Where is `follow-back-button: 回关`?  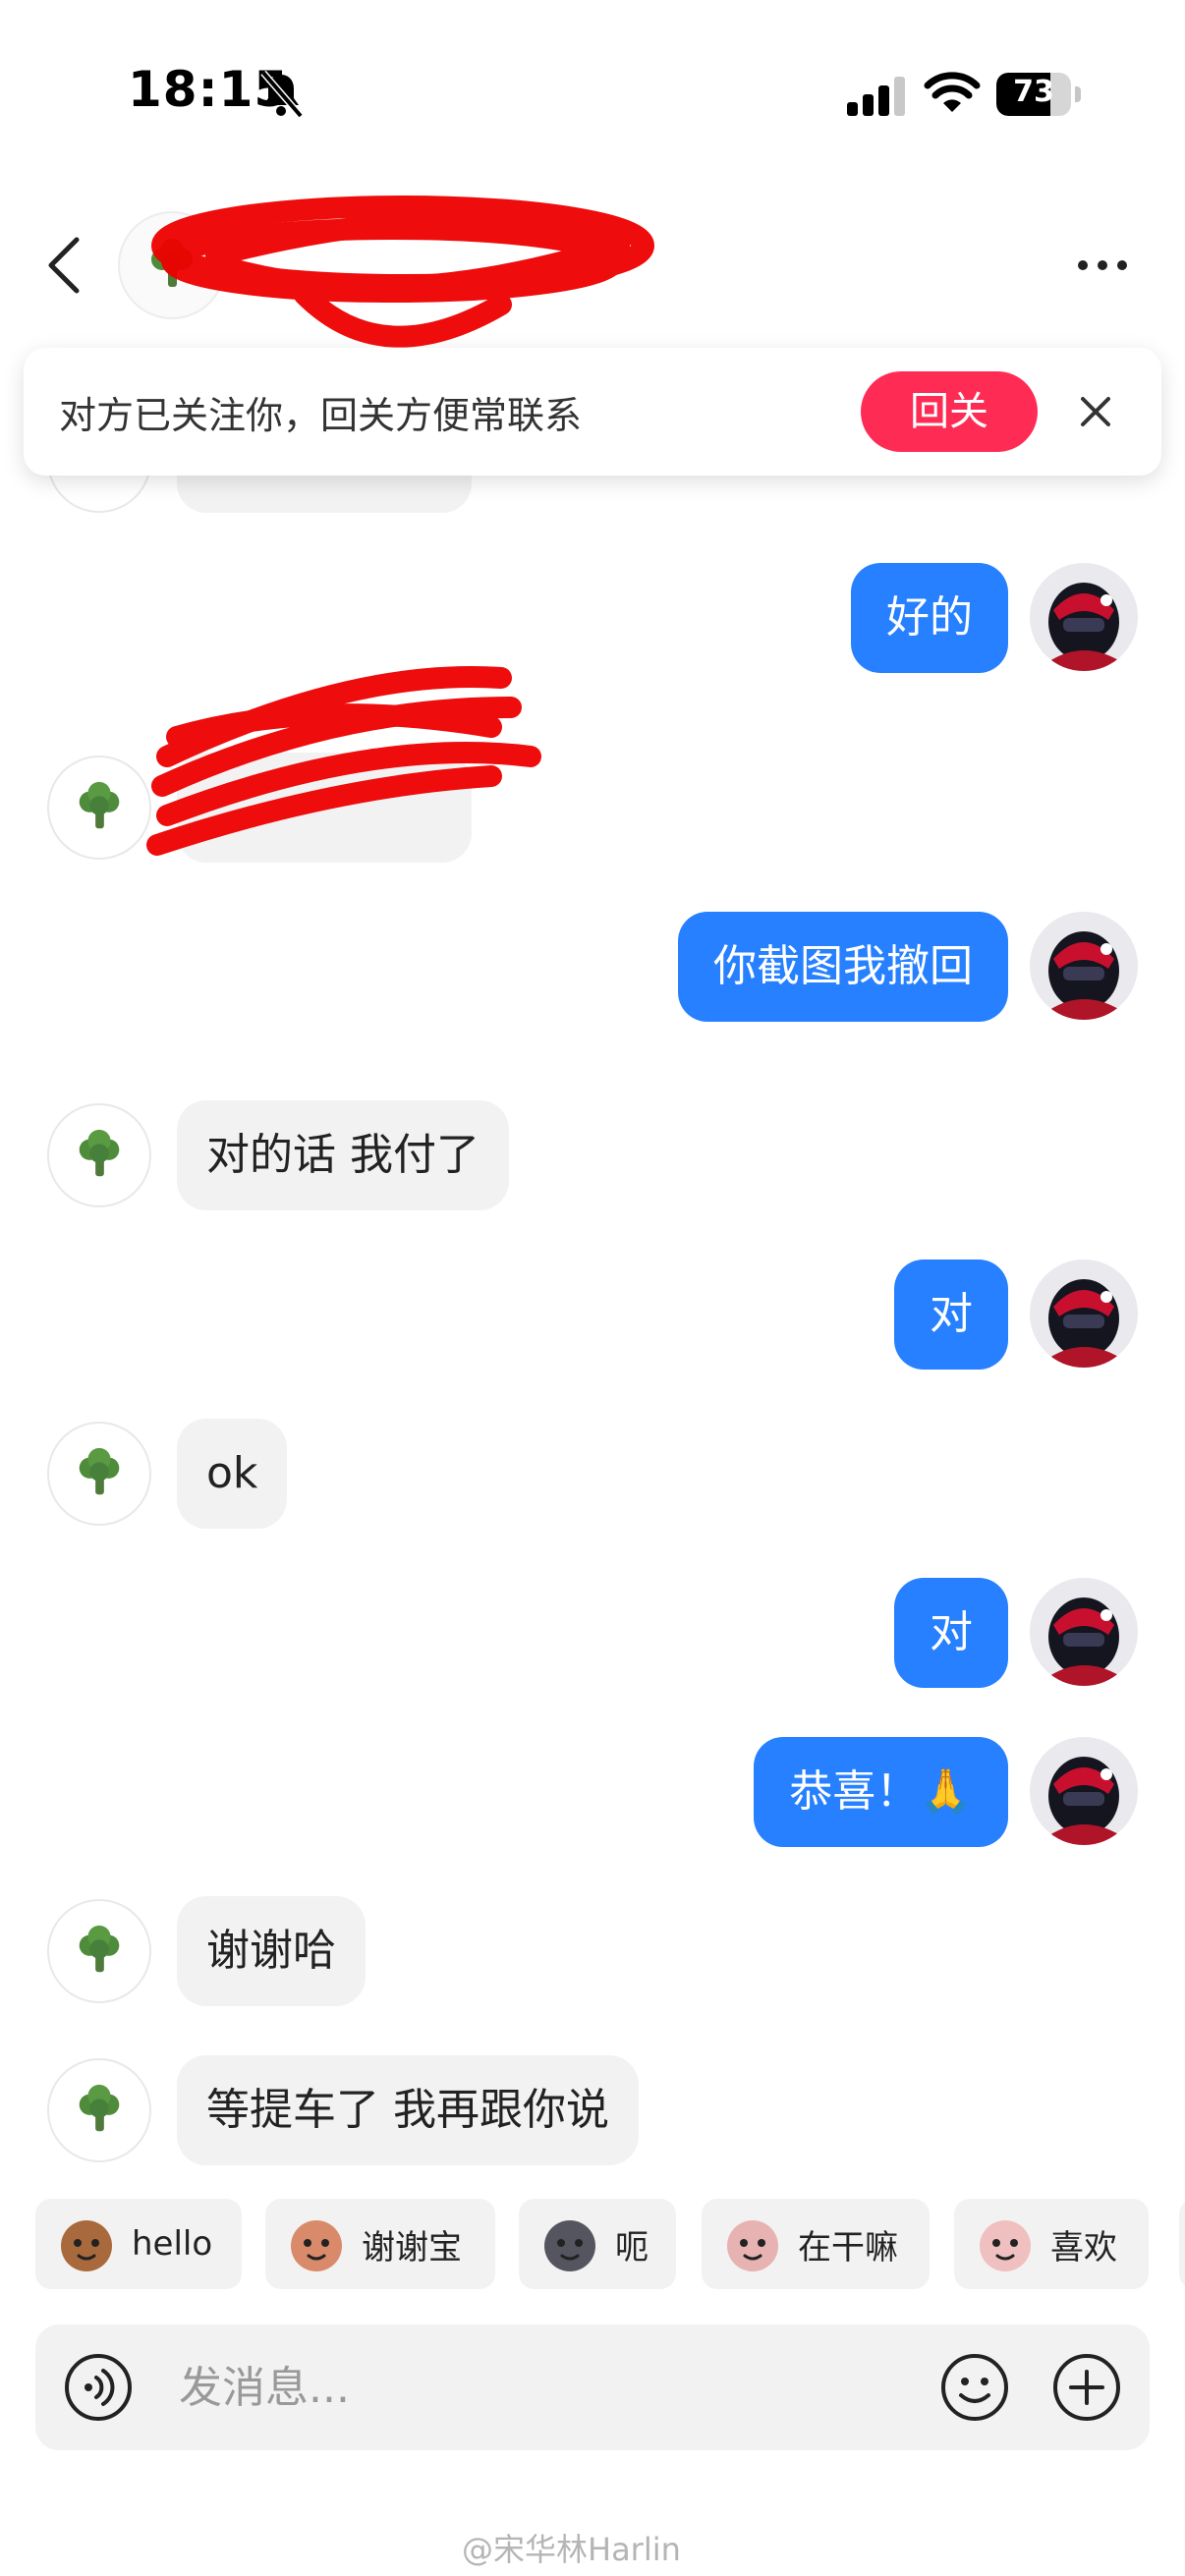
follow-back-button: 回关 is located at coordinates (950, 411).